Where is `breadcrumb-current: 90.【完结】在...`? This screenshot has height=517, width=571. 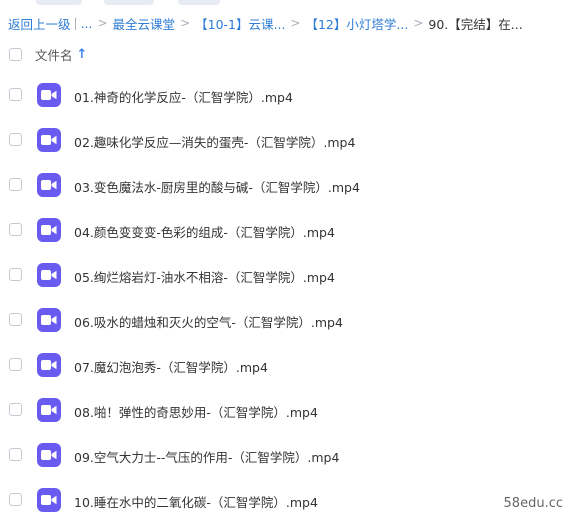 breadcrumb-current: 90.【完结】在... is located at coordinates (475, 24).